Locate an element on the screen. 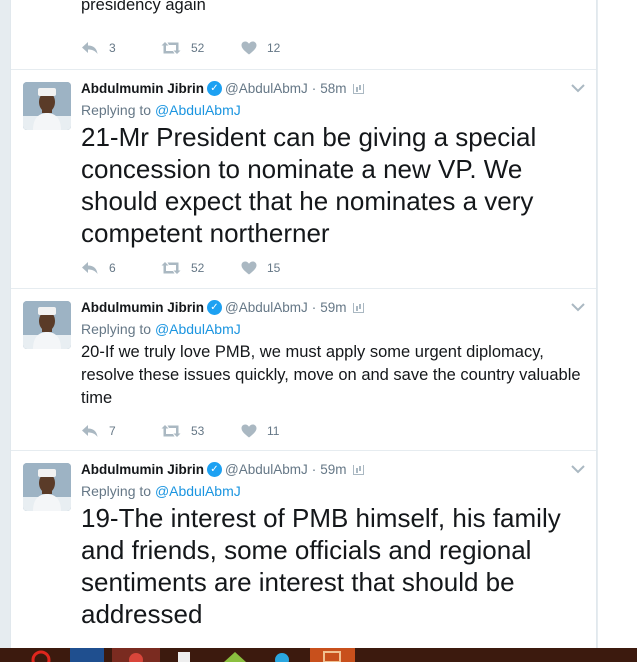  opera-icon is located at coordinates (41, 655).